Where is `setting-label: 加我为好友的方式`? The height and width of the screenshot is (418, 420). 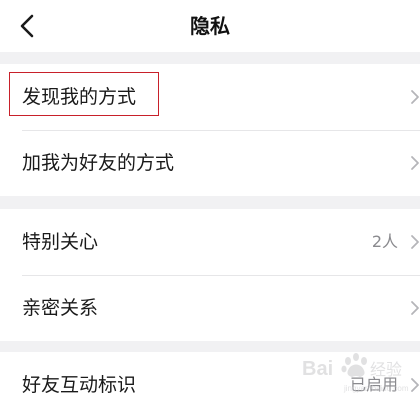
setting-label: 加我为好友的方式 is located at coordinates (98, 163).